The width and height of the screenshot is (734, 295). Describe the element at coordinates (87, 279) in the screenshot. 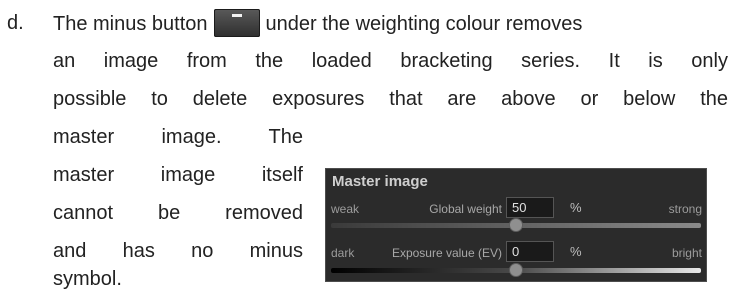

I see `paragraph-line-8: symbol.` at that location.